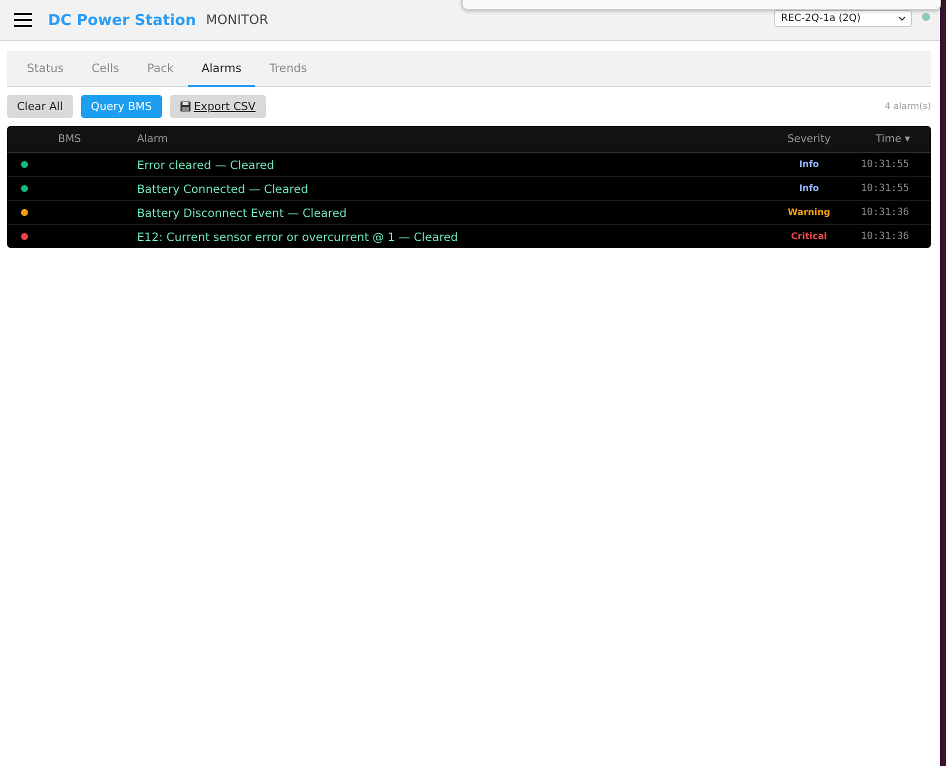 The width and height of the screenshot is (946, 766). What do you see at coordinates (469, 189) in the screenshot?
I see `alarm-row: Battery Connected — Cleared Info 10:31:55` at bounding box center [469, 189].